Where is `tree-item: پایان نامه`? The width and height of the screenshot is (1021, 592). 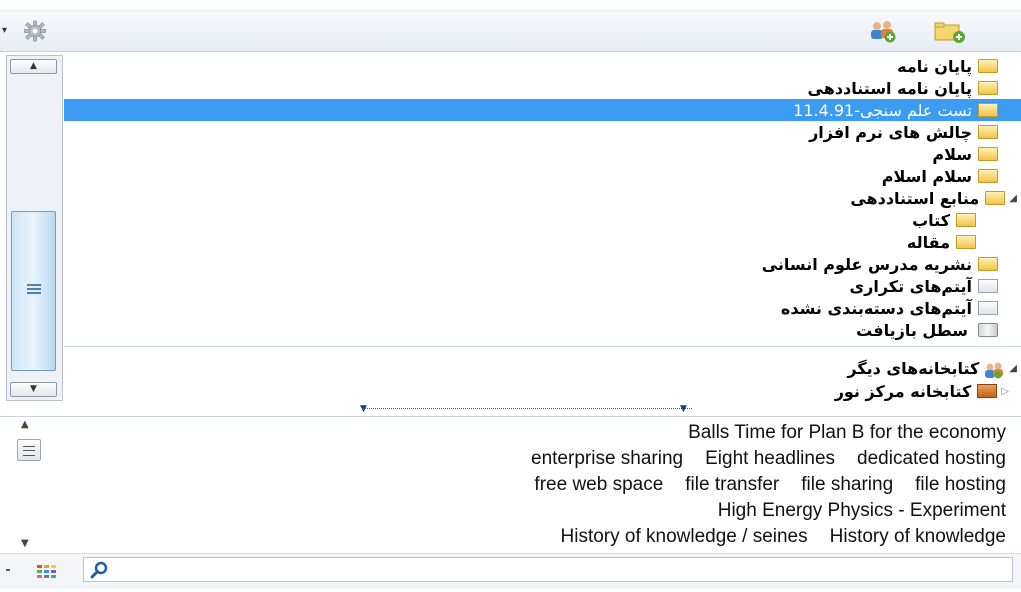 tree-item: پایان نامه is located at coordinates (947, 66).